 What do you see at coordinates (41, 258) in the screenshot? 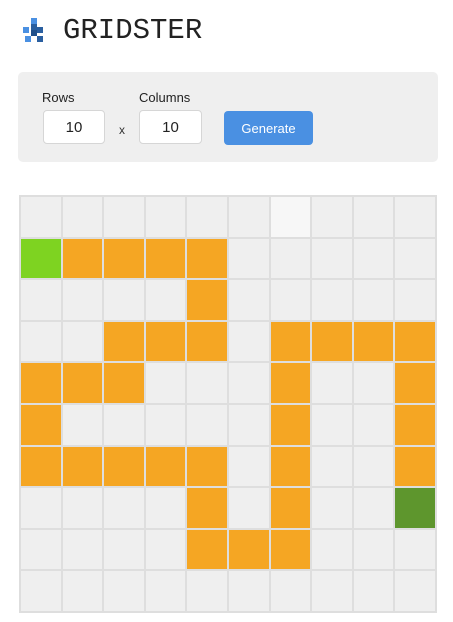
I see `grid-cell-start` at bounding box center [41, 258].